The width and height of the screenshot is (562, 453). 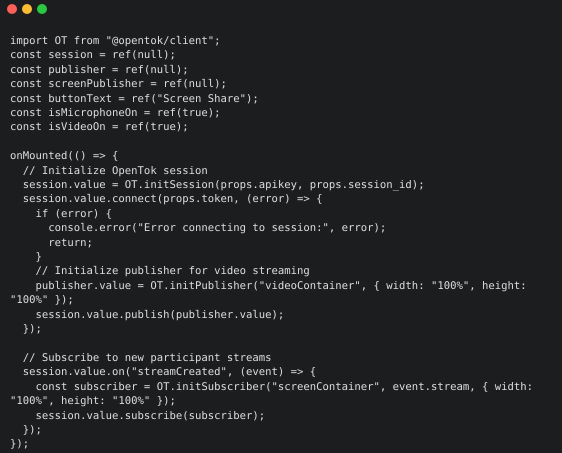 I want to click on code-line: "100%", height: "100%" });, so click(x=93, y=401).